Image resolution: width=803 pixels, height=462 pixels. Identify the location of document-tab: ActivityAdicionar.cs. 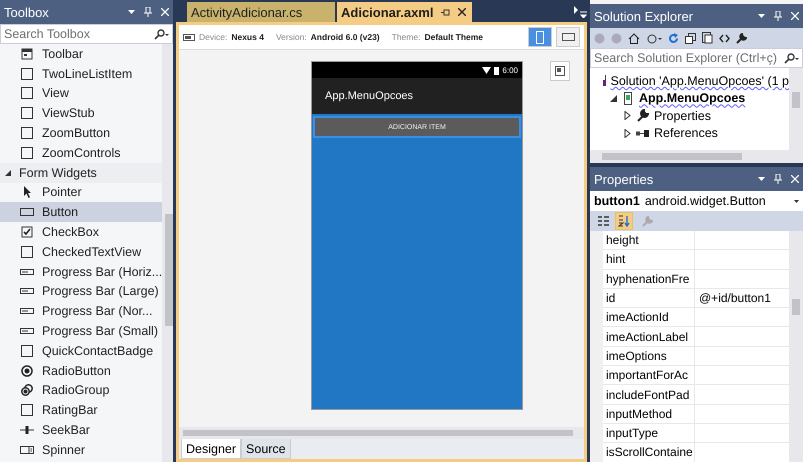
(261, 12).